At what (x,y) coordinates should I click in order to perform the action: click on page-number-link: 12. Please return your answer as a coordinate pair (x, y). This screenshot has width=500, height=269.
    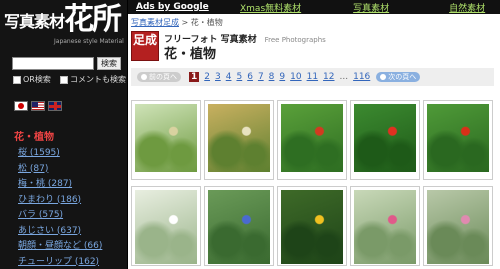
    Looking at the image, I should click on (328, 77).